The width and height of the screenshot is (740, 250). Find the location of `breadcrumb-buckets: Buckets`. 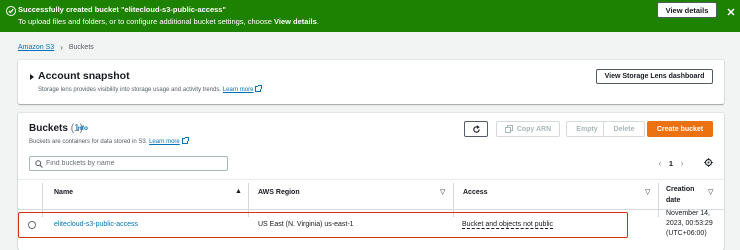

breadcrumb-buckets: Buckets is located at coordinates (81, 47).